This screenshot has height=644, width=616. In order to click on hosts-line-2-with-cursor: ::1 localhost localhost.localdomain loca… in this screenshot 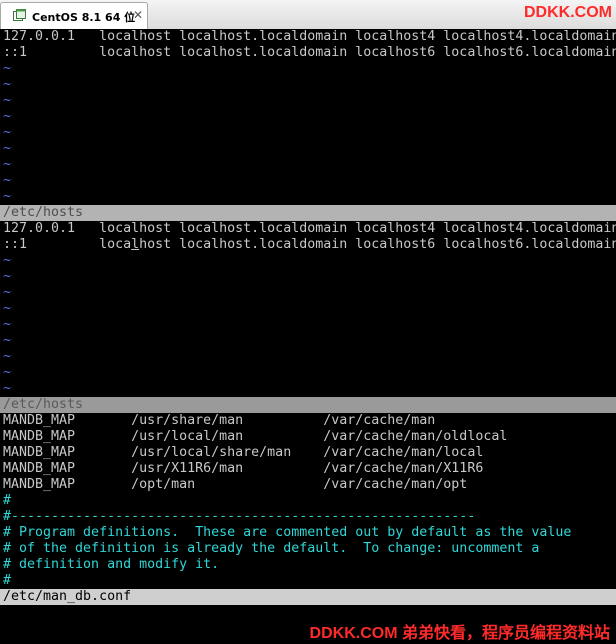, I will do `click(309, 245)`.